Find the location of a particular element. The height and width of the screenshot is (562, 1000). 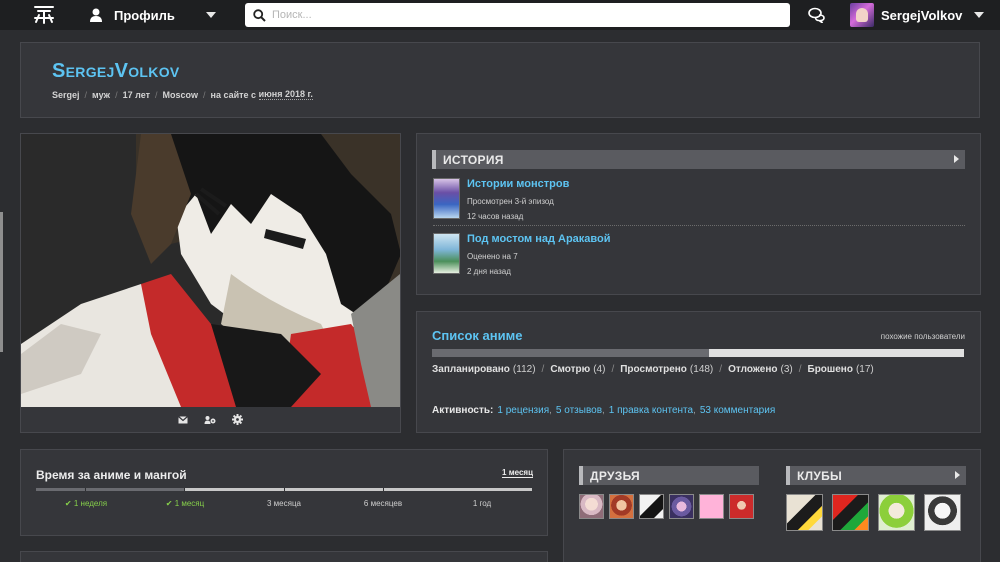

history-item-title: Под мостом над Аракавой is located at coordinates (539, 239).